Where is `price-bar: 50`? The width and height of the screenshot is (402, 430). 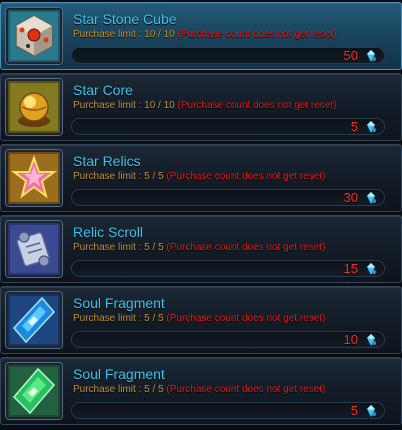 price-bar: 50 is located at coordinates (228, 55).